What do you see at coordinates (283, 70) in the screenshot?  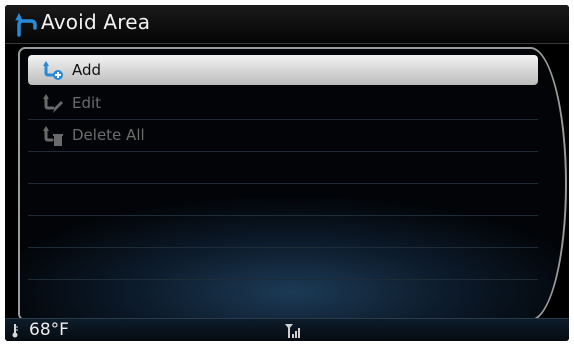 I see `menu-item-add: Add` at bounding box center [283, 70].